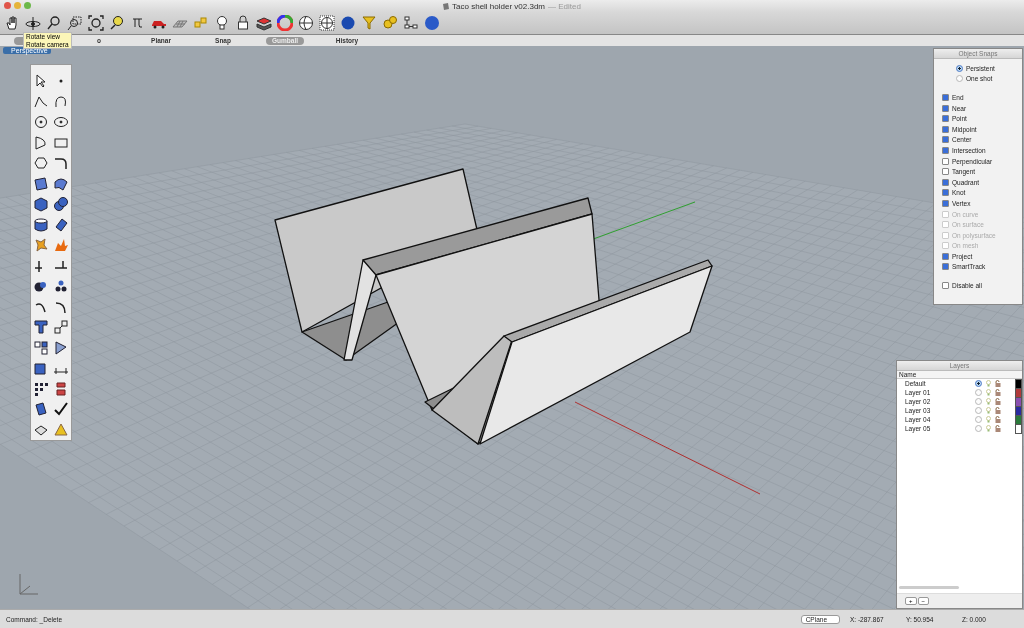 The width and height of the screenshot is (1024, 628). What do you see at coordinates (564, 6) in the screenshot?
I see `edited-label: — Edited` at bounding box center [564, 6].